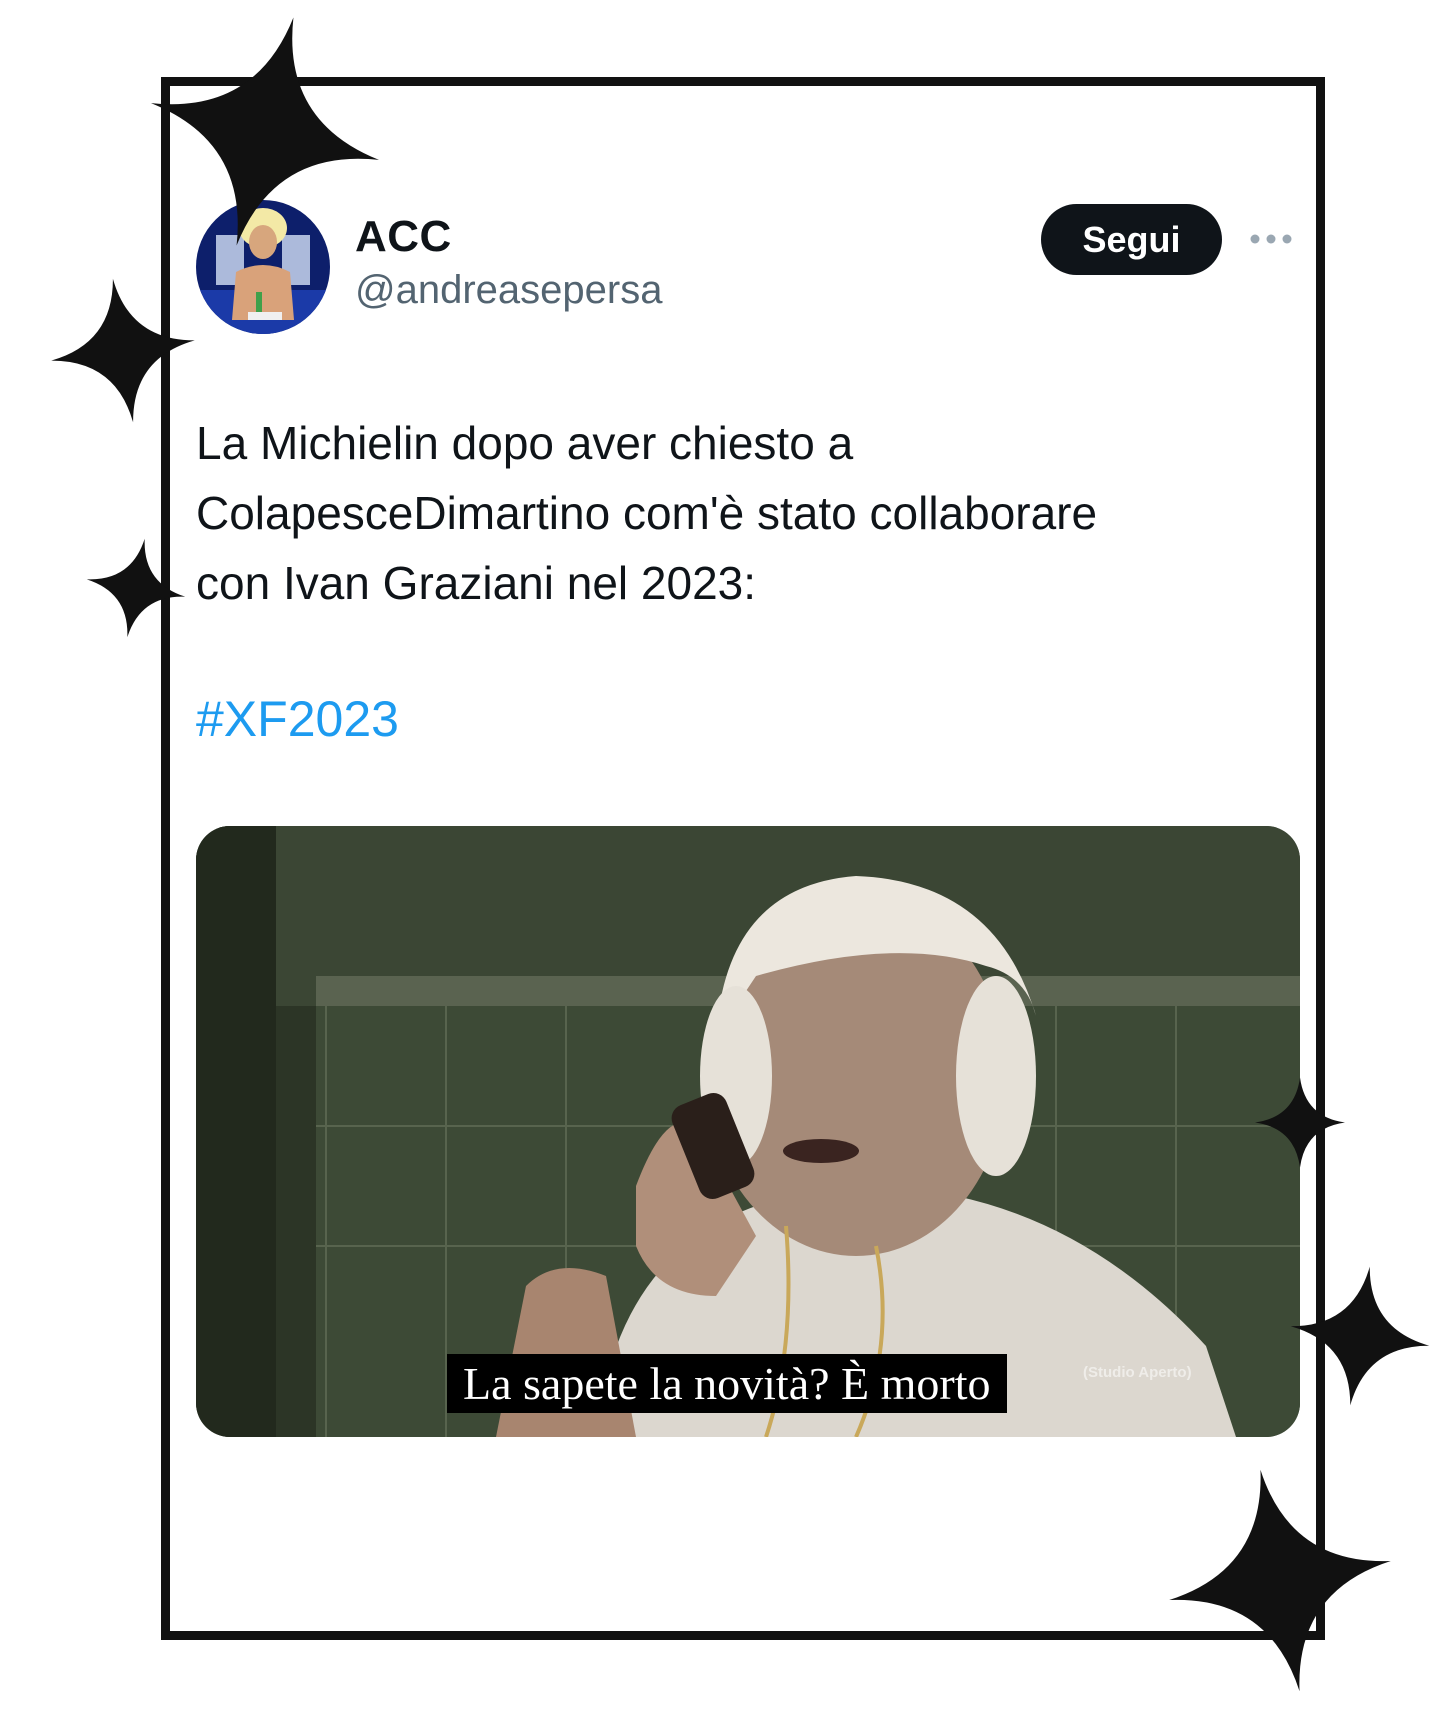 The height and width of the screenshot is (1711, 1456). Describe the element at coordinates (1137, 1372) in the screenshot. I see `tv-watermark: (Studio Aperto)` at that location.